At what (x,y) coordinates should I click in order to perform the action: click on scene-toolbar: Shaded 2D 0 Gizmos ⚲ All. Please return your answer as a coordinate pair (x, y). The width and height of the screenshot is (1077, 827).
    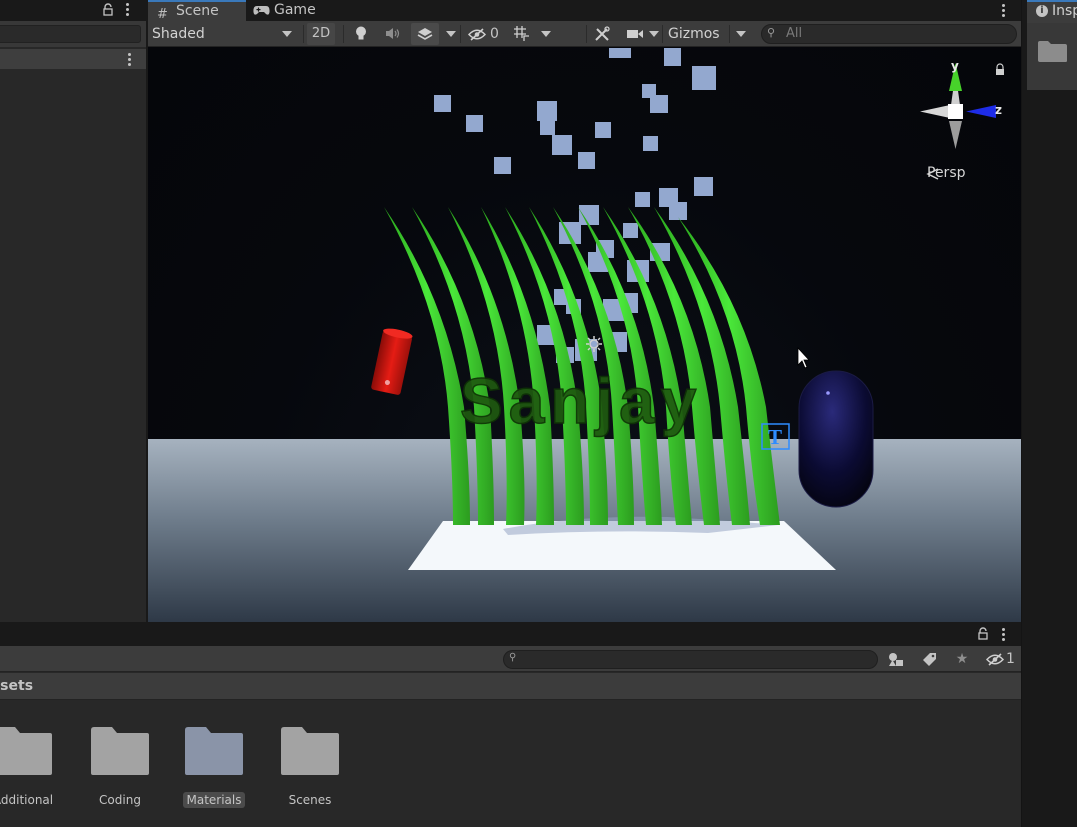
    Looking at the image, I should click on (584, 34).